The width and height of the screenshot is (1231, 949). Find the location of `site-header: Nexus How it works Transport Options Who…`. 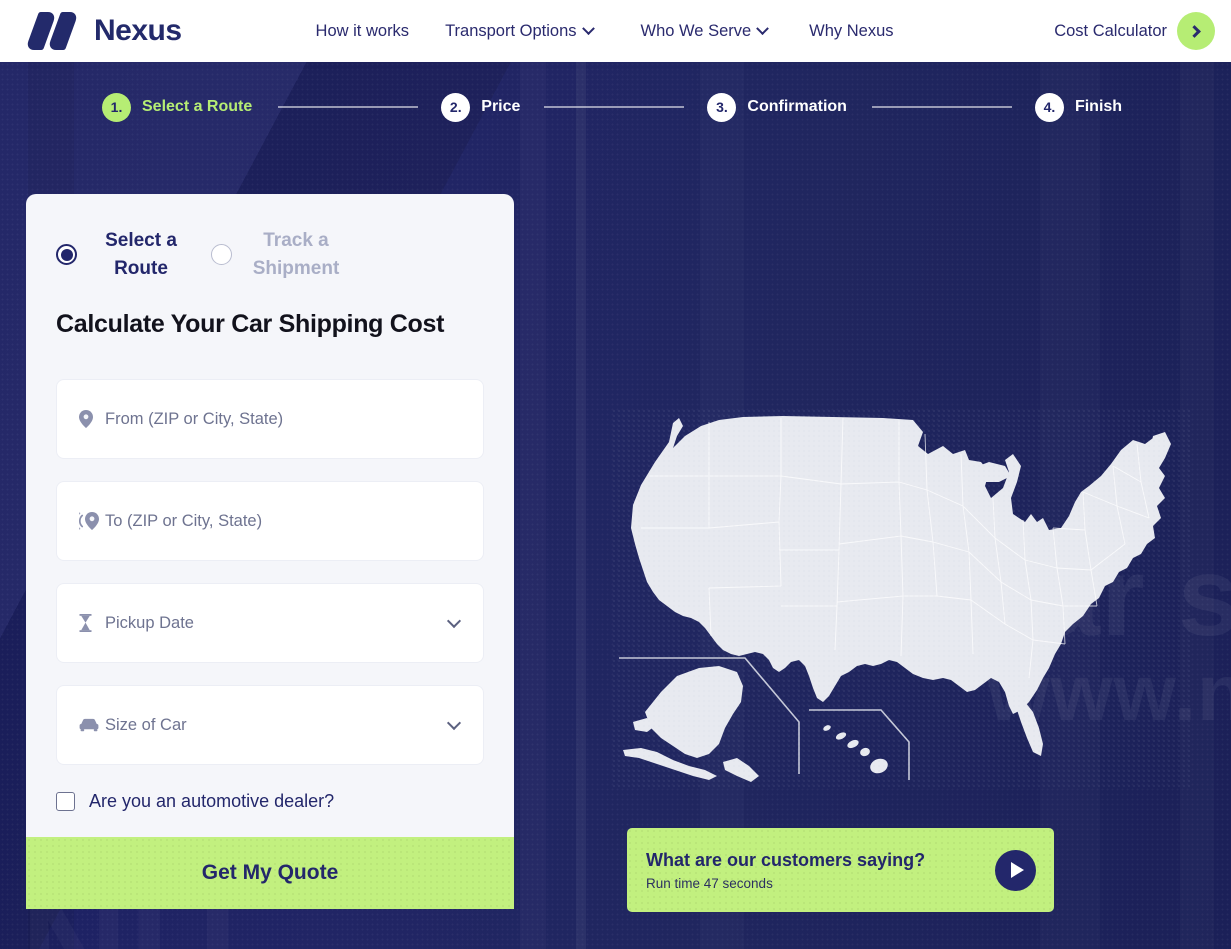

site-header: Nexus How it works Transport Options Who… is located at coordinates (615, 31).